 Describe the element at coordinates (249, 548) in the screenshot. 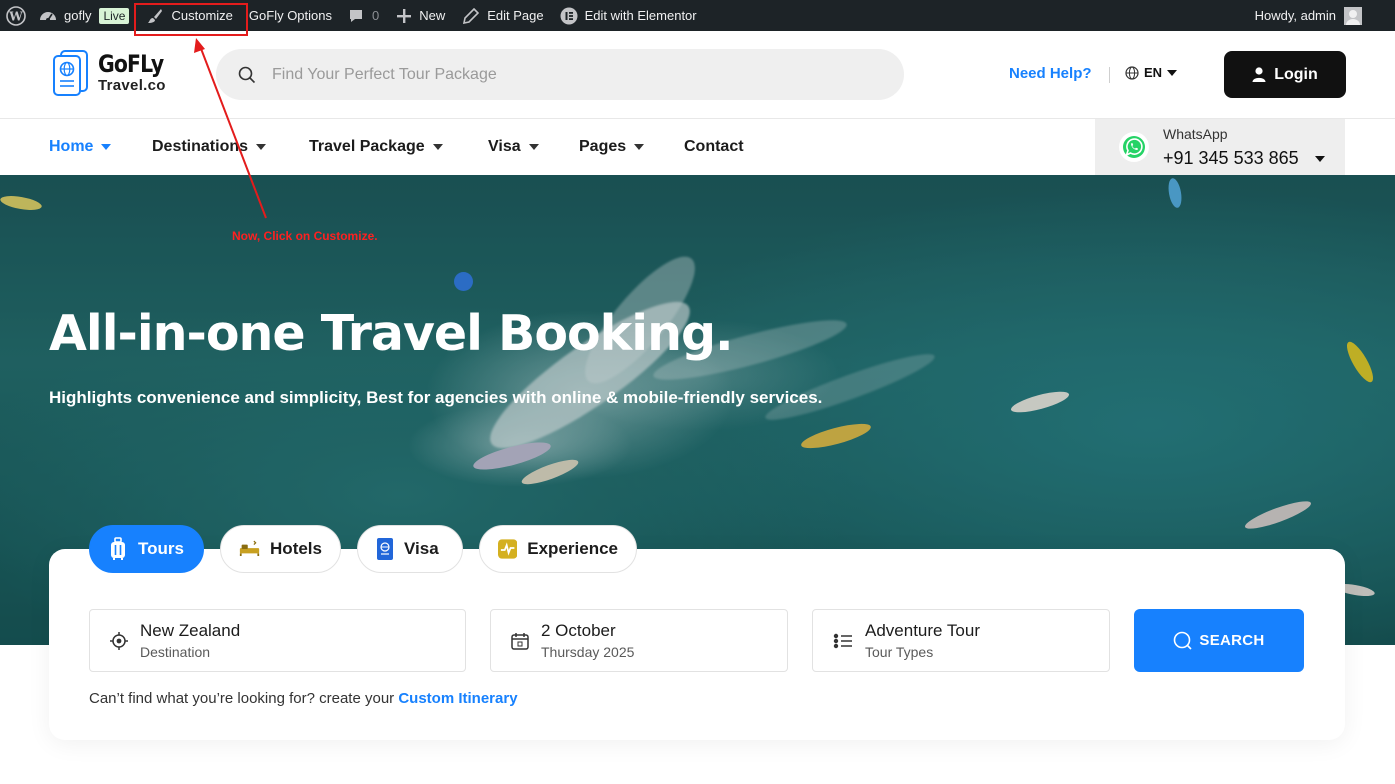

I see `bed-icon` at that location.